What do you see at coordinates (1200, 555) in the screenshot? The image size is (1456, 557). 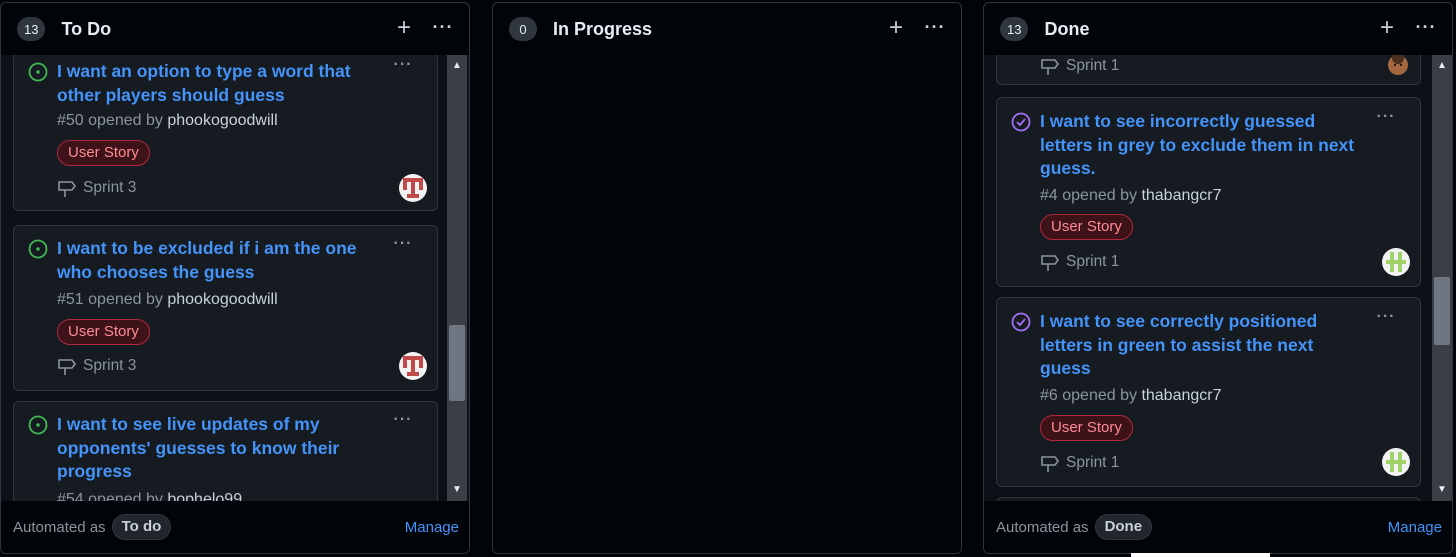 I see `window-edge` at bounding box center [1200, 555].